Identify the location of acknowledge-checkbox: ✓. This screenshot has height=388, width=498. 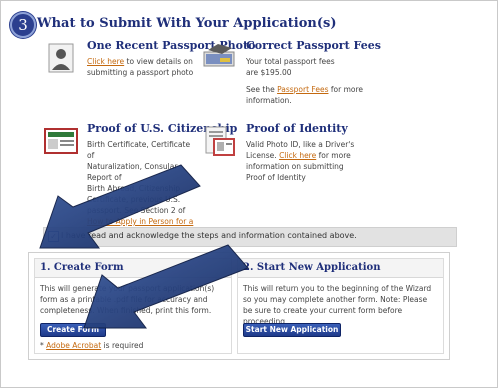
(53, 236).